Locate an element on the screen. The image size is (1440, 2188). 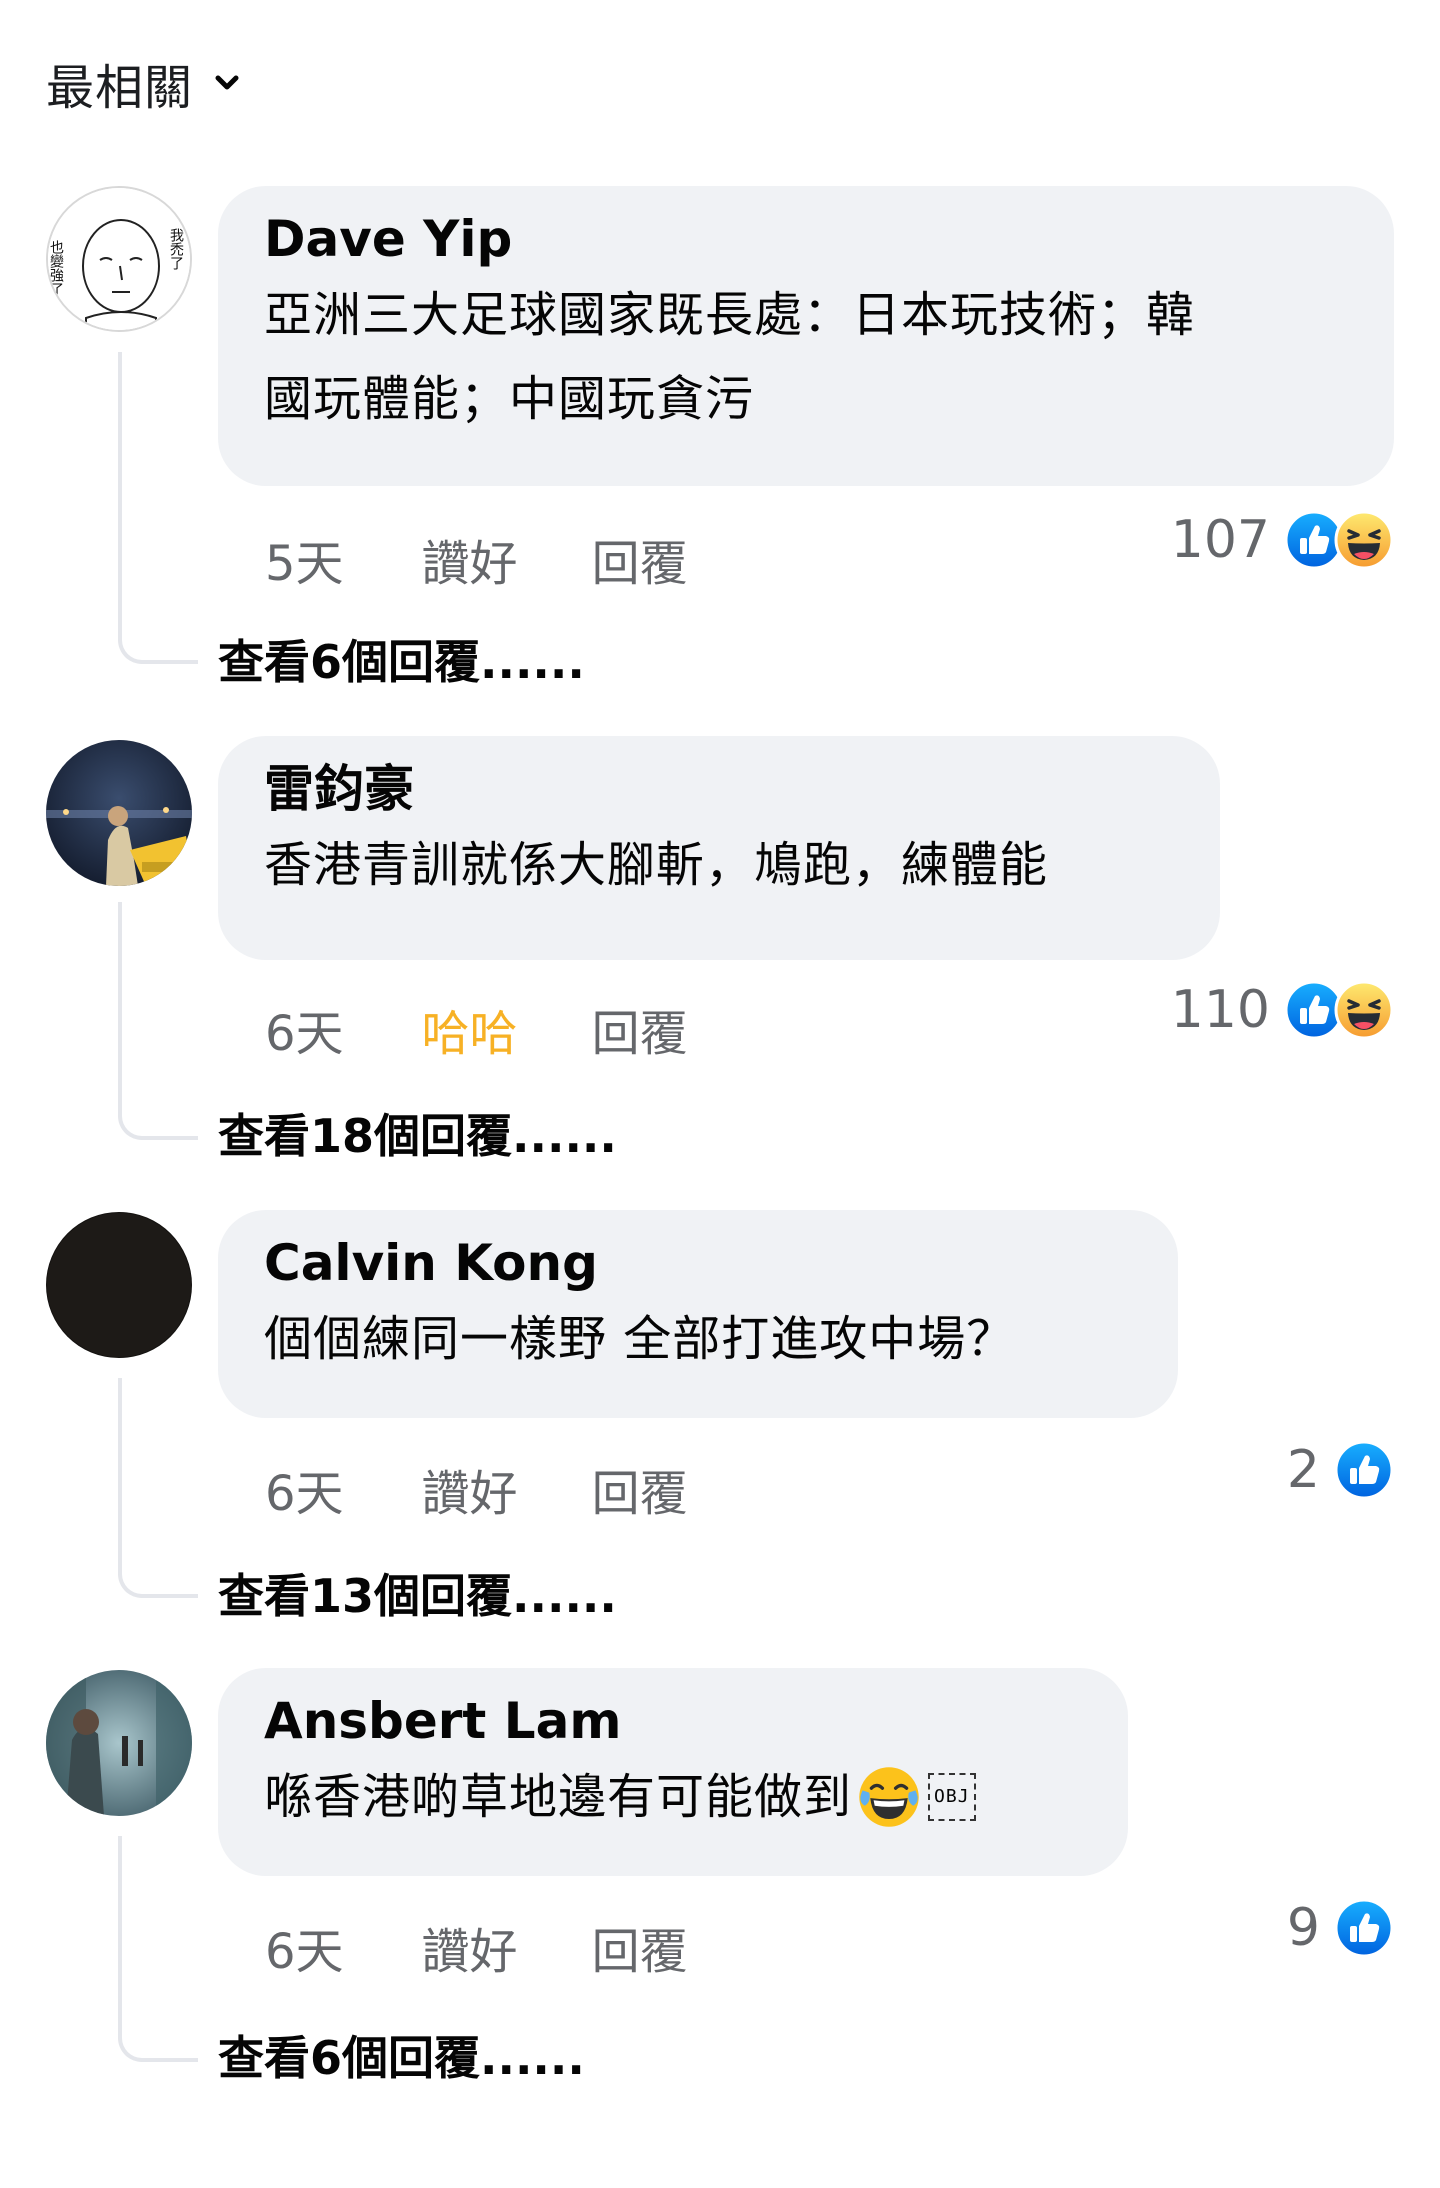
chevron-down-icon is located at coordinates (227, 82).